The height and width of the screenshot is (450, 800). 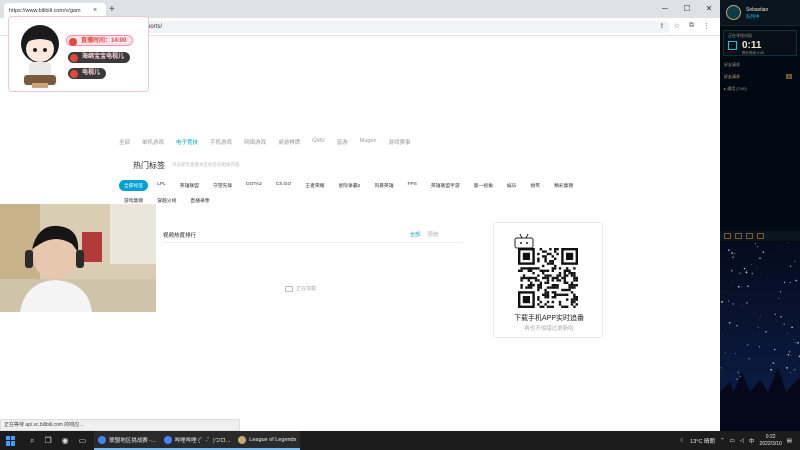 I want to click on chibi-character-image, so click(x=40, y=56).